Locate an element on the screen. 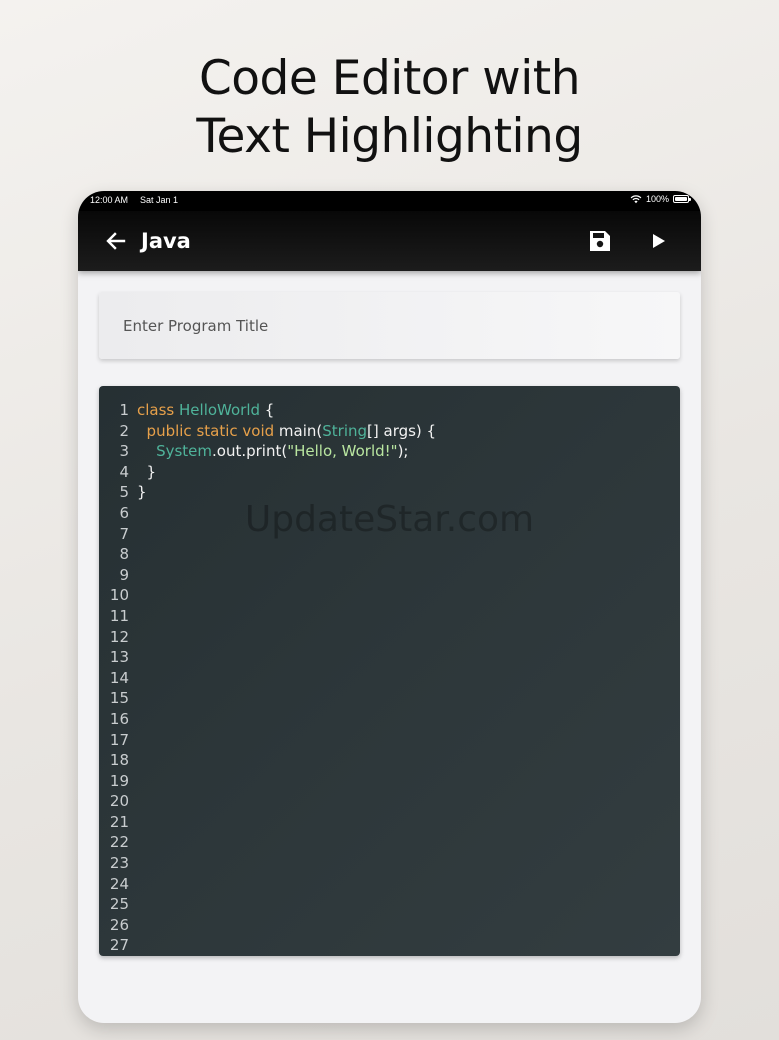 This screenshot has height=1040, width=779. program-title-field is located at coordinates (389, 325).